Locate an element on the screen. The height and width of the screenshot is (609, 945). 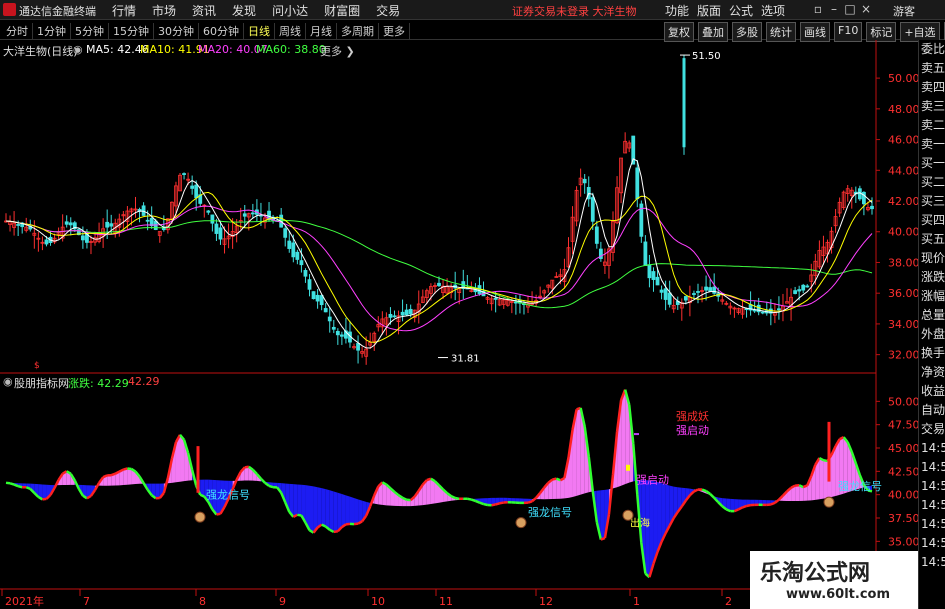
indicator-axis-label: 50.00 is located at coordinates (903, 401).